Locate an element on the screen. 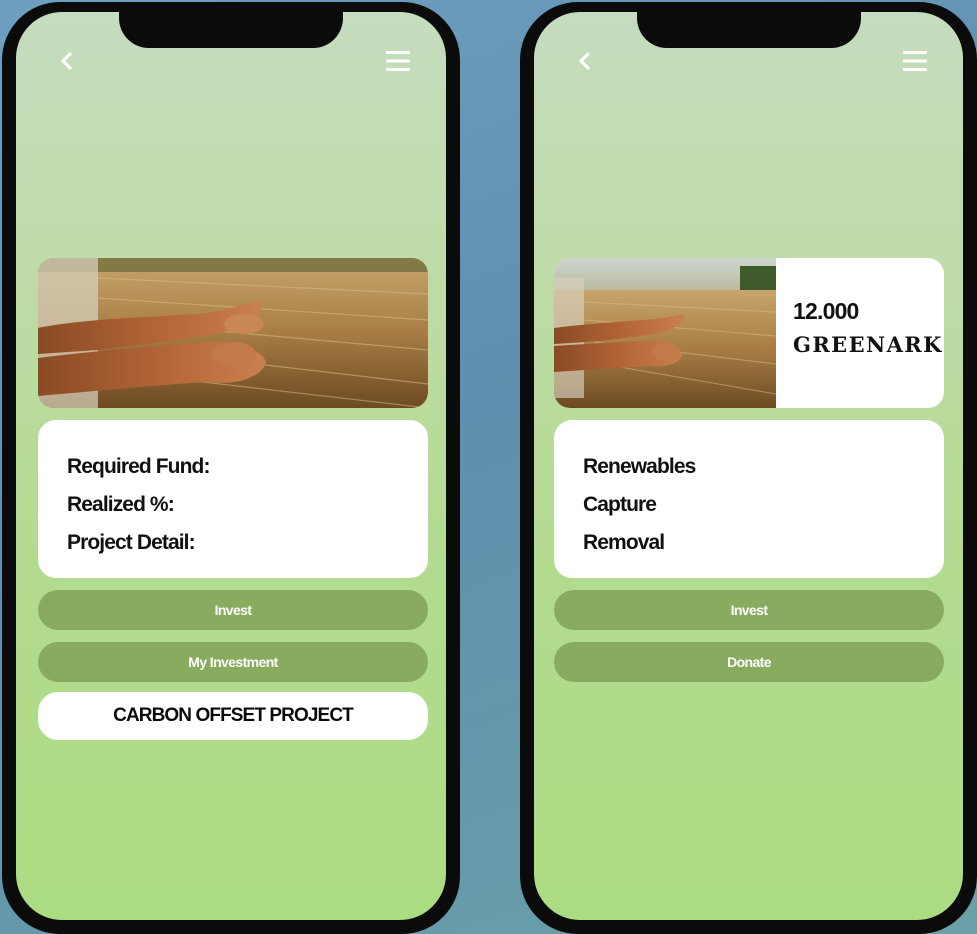 This screenshot has width=977, height=934. donate-button: Donate is located at coordinates (749, 662).